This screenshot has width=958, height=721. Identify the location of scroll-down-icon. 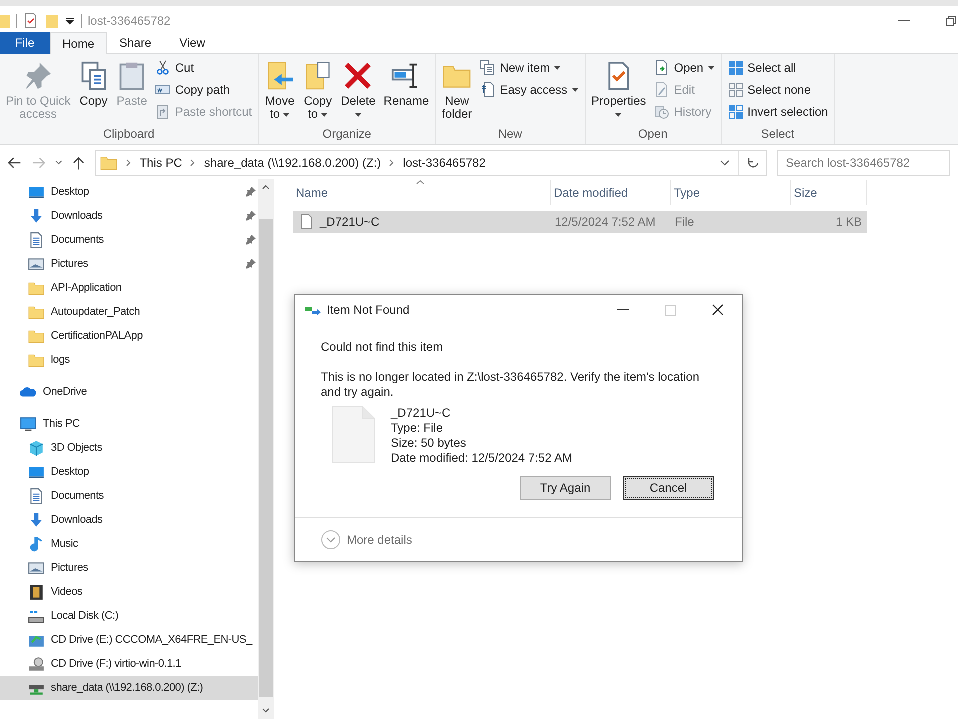
(266, 710).